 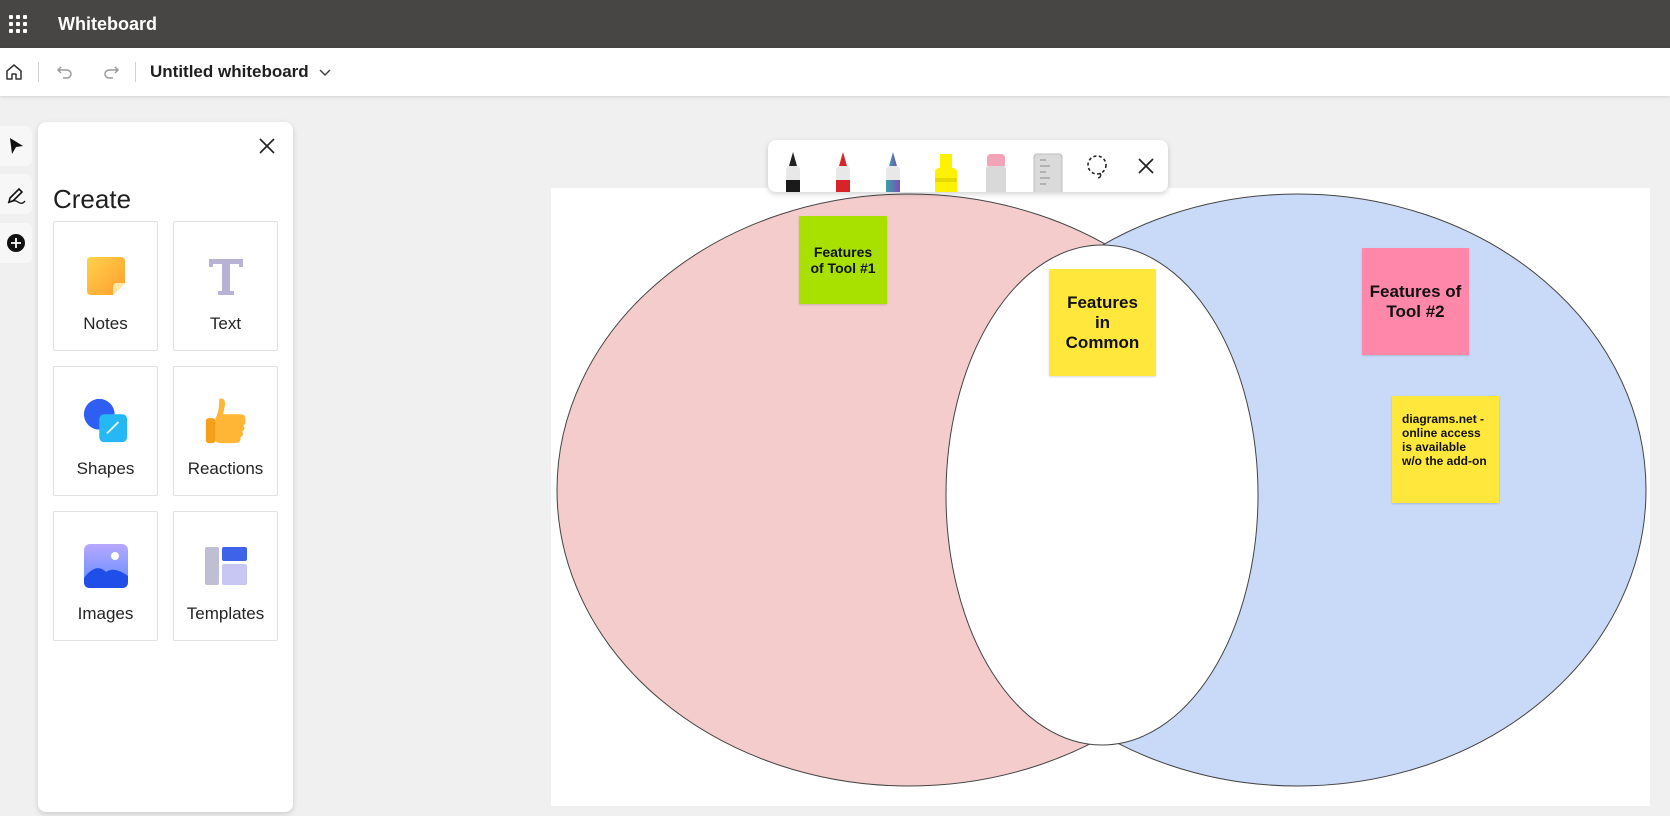 What do you see at coordinates (111, 72) in the screenshot?
I see `redo-icon` at bounding box center [111, 72].